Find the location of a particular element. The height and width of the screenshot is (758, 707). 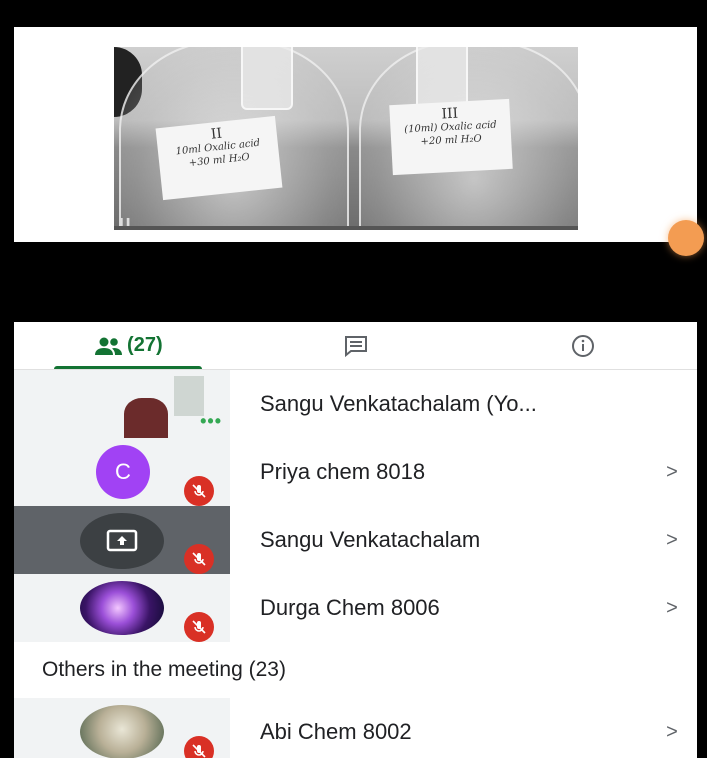

pause-icon: ❚❚ is located at coordinates (124, 221).